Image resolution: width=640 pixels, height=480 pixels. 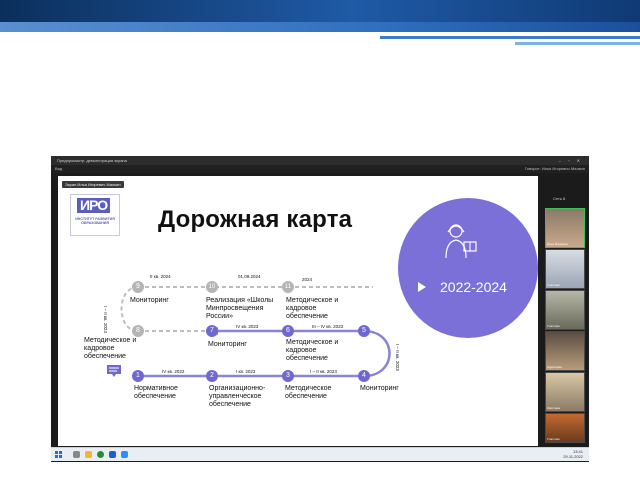 What do you see at coordinates (510, 37) in the screenshot?
I see `header-line` at bounding box center [510, 37].